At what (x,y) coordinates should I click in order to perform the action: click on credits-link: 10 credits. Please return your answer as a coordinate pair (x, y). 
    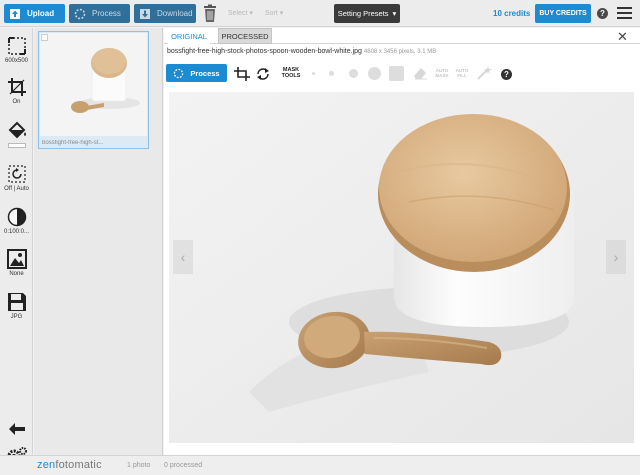
    Looking at the image, I should click on (511, 13).